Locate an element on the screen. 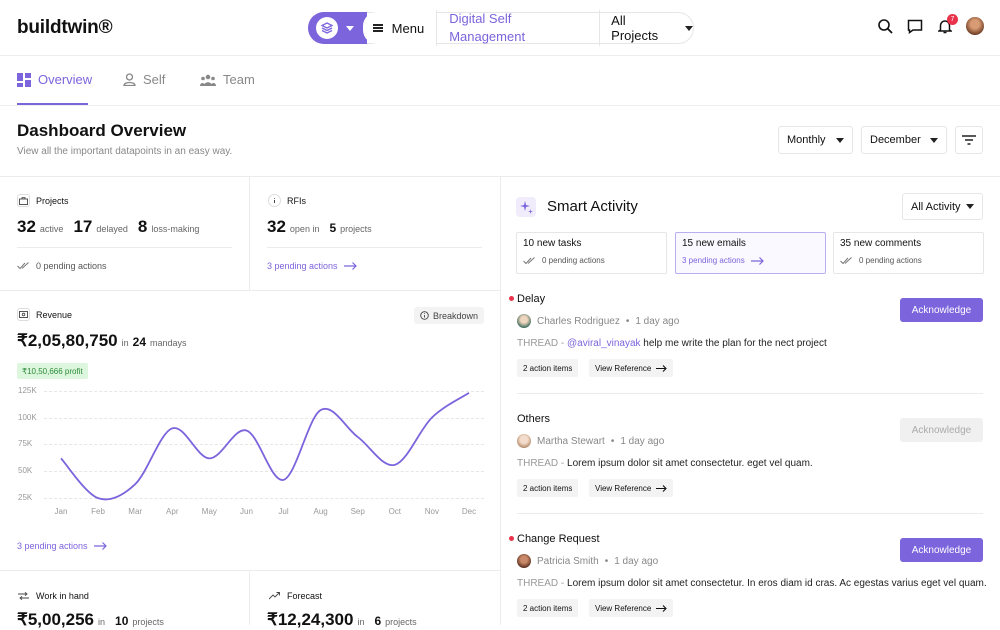  delayed-count: 17 is located at coordinates (83, 226).